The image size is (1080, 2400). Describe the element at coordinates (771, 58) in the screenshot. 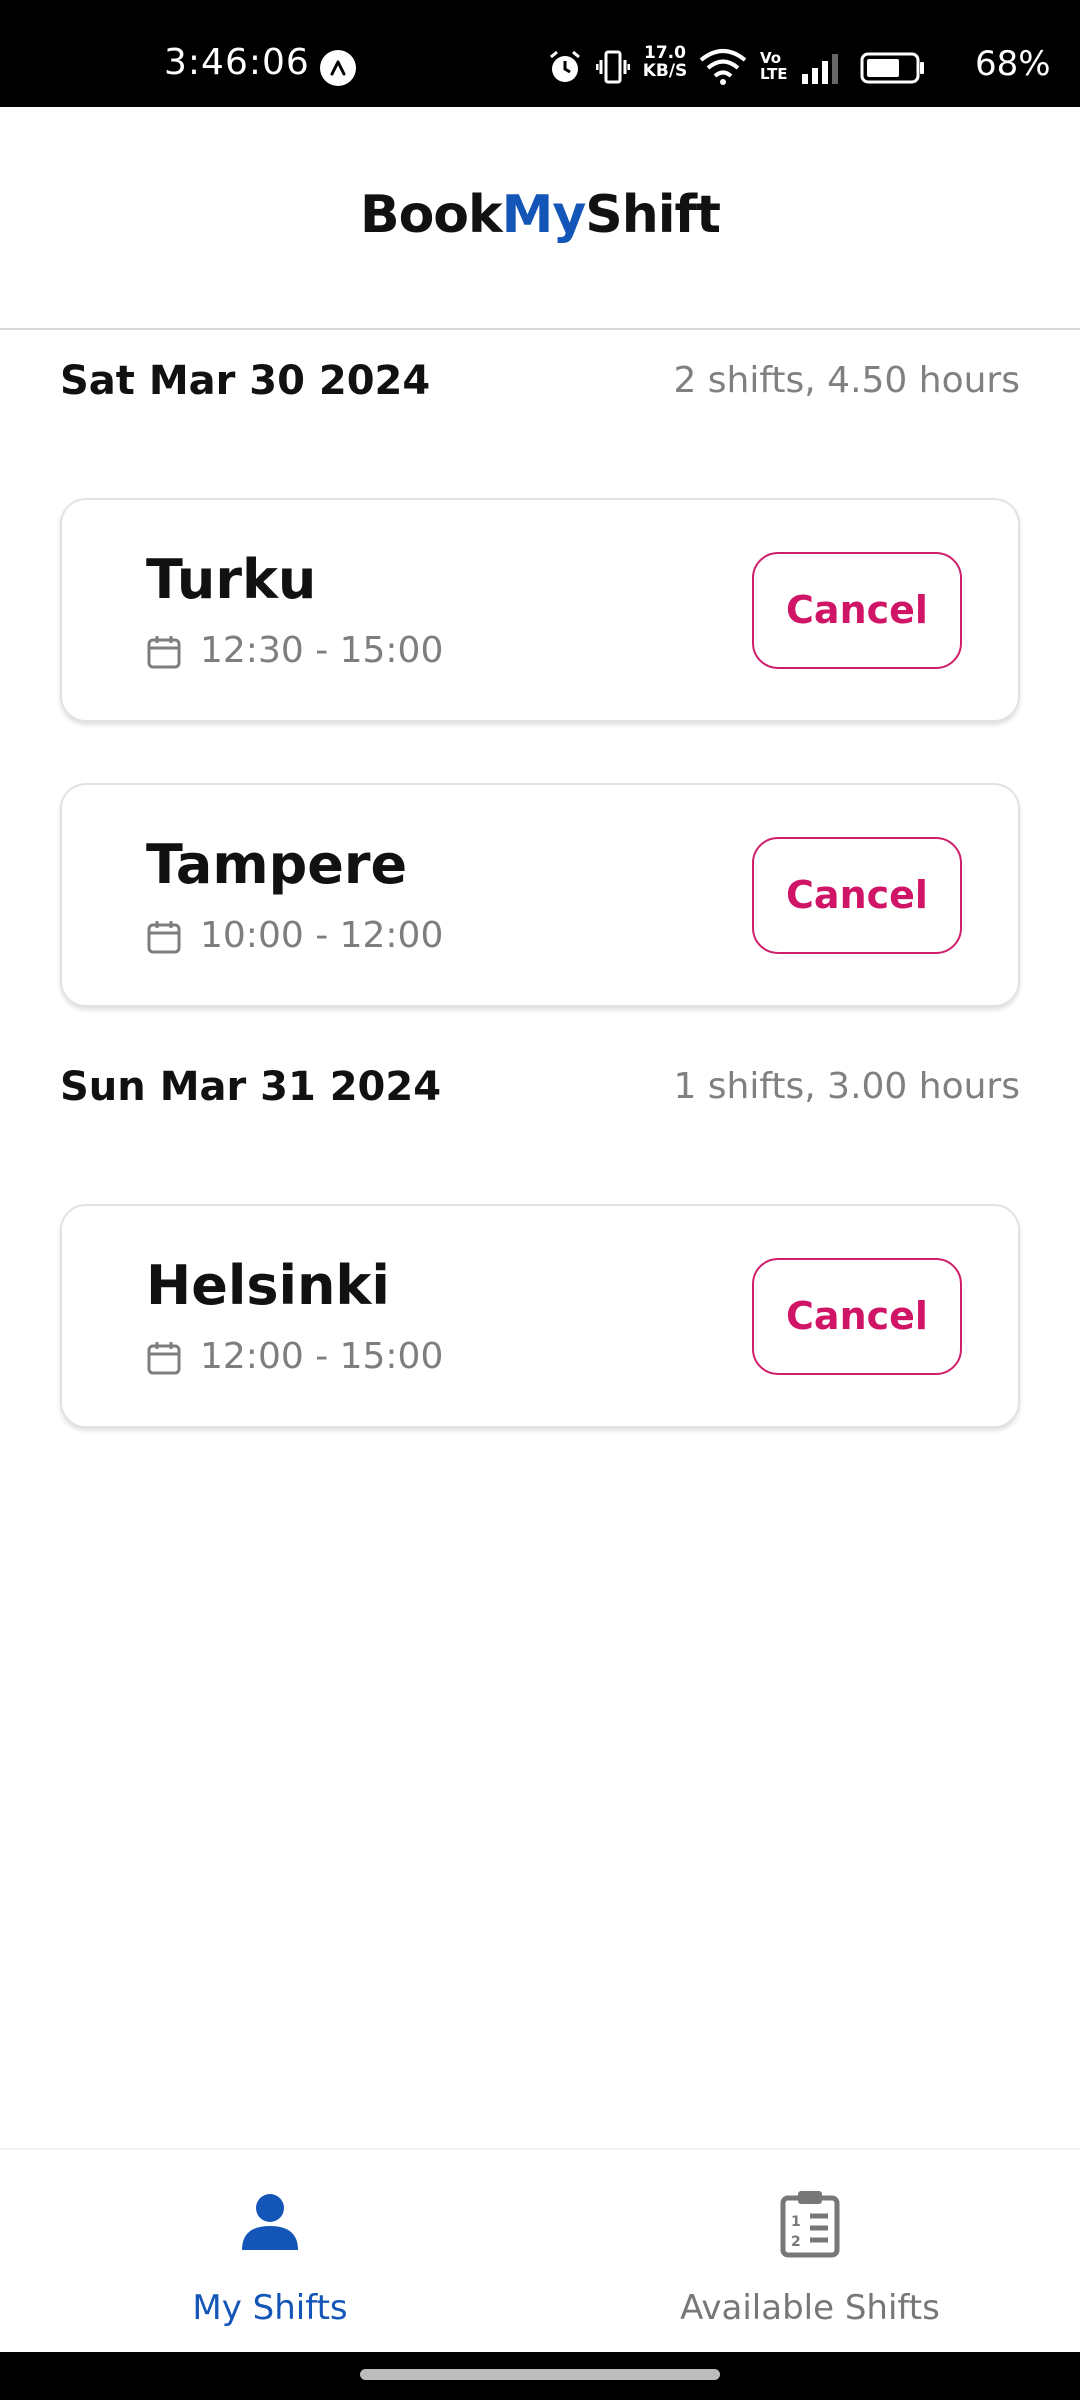

I see `volte-top: Vo` at that location.